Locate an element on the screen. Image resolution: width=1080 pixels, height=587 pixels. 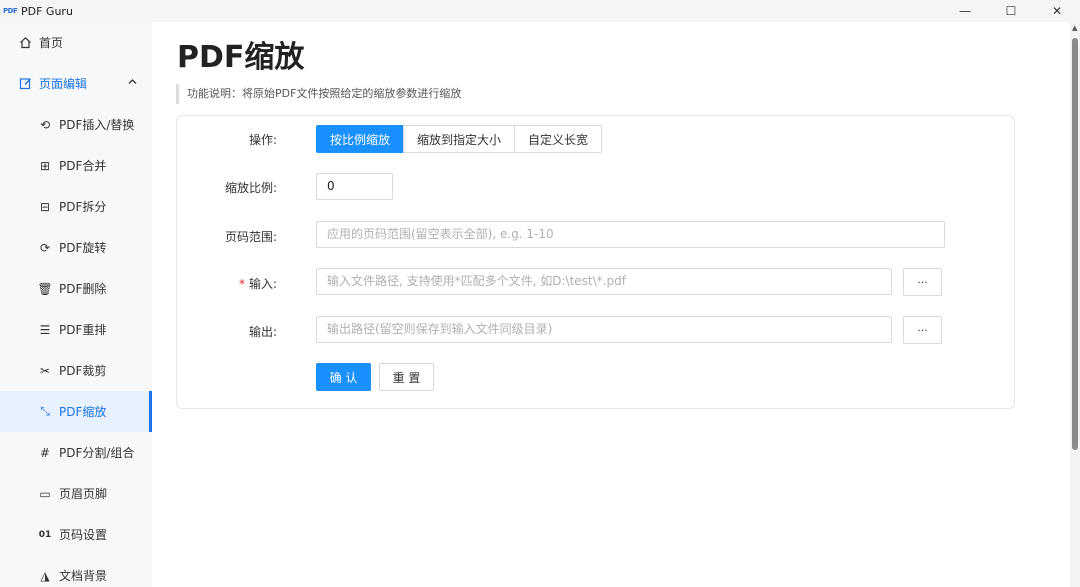
window-controls: — ☐ ✕ is located at coordinates (1011, 11).